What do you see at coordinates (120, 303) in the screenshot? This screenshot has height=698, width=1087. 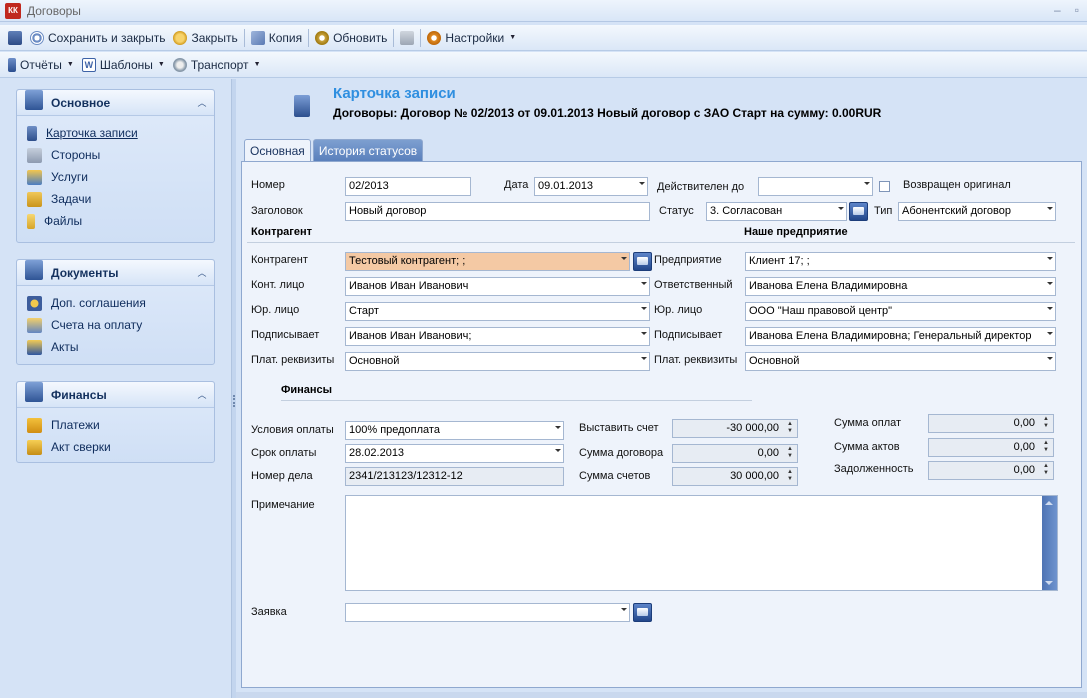 I see `sidebar-item-addendums: Доп. соглашения` at bounding box center [120, 303].